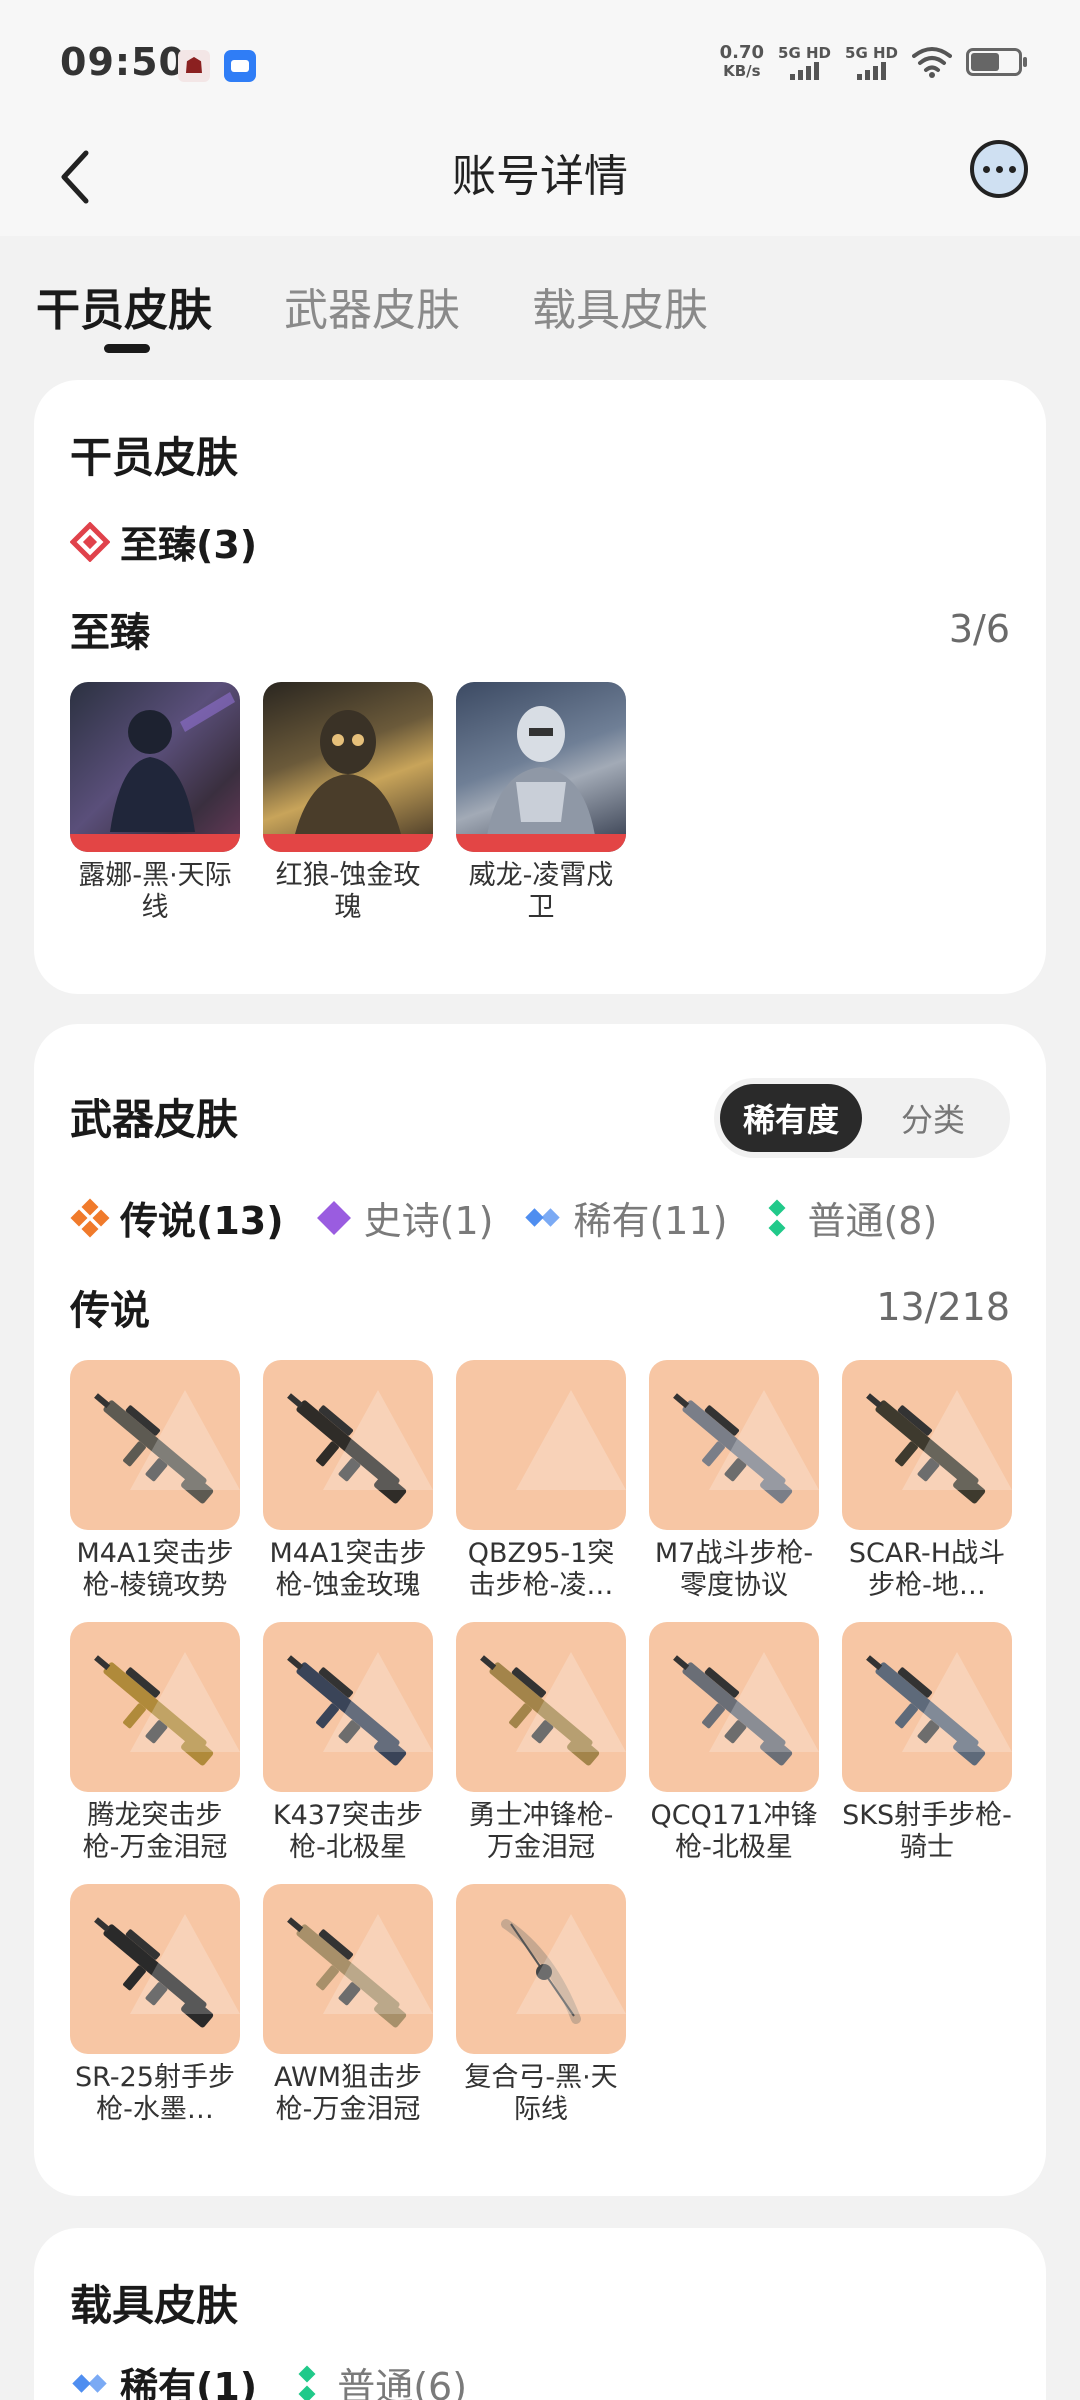  Describe the element at coordinates (154, 2305) in the screenshot. I see `vehicle-skins-title: 载具皮肤` at that location.